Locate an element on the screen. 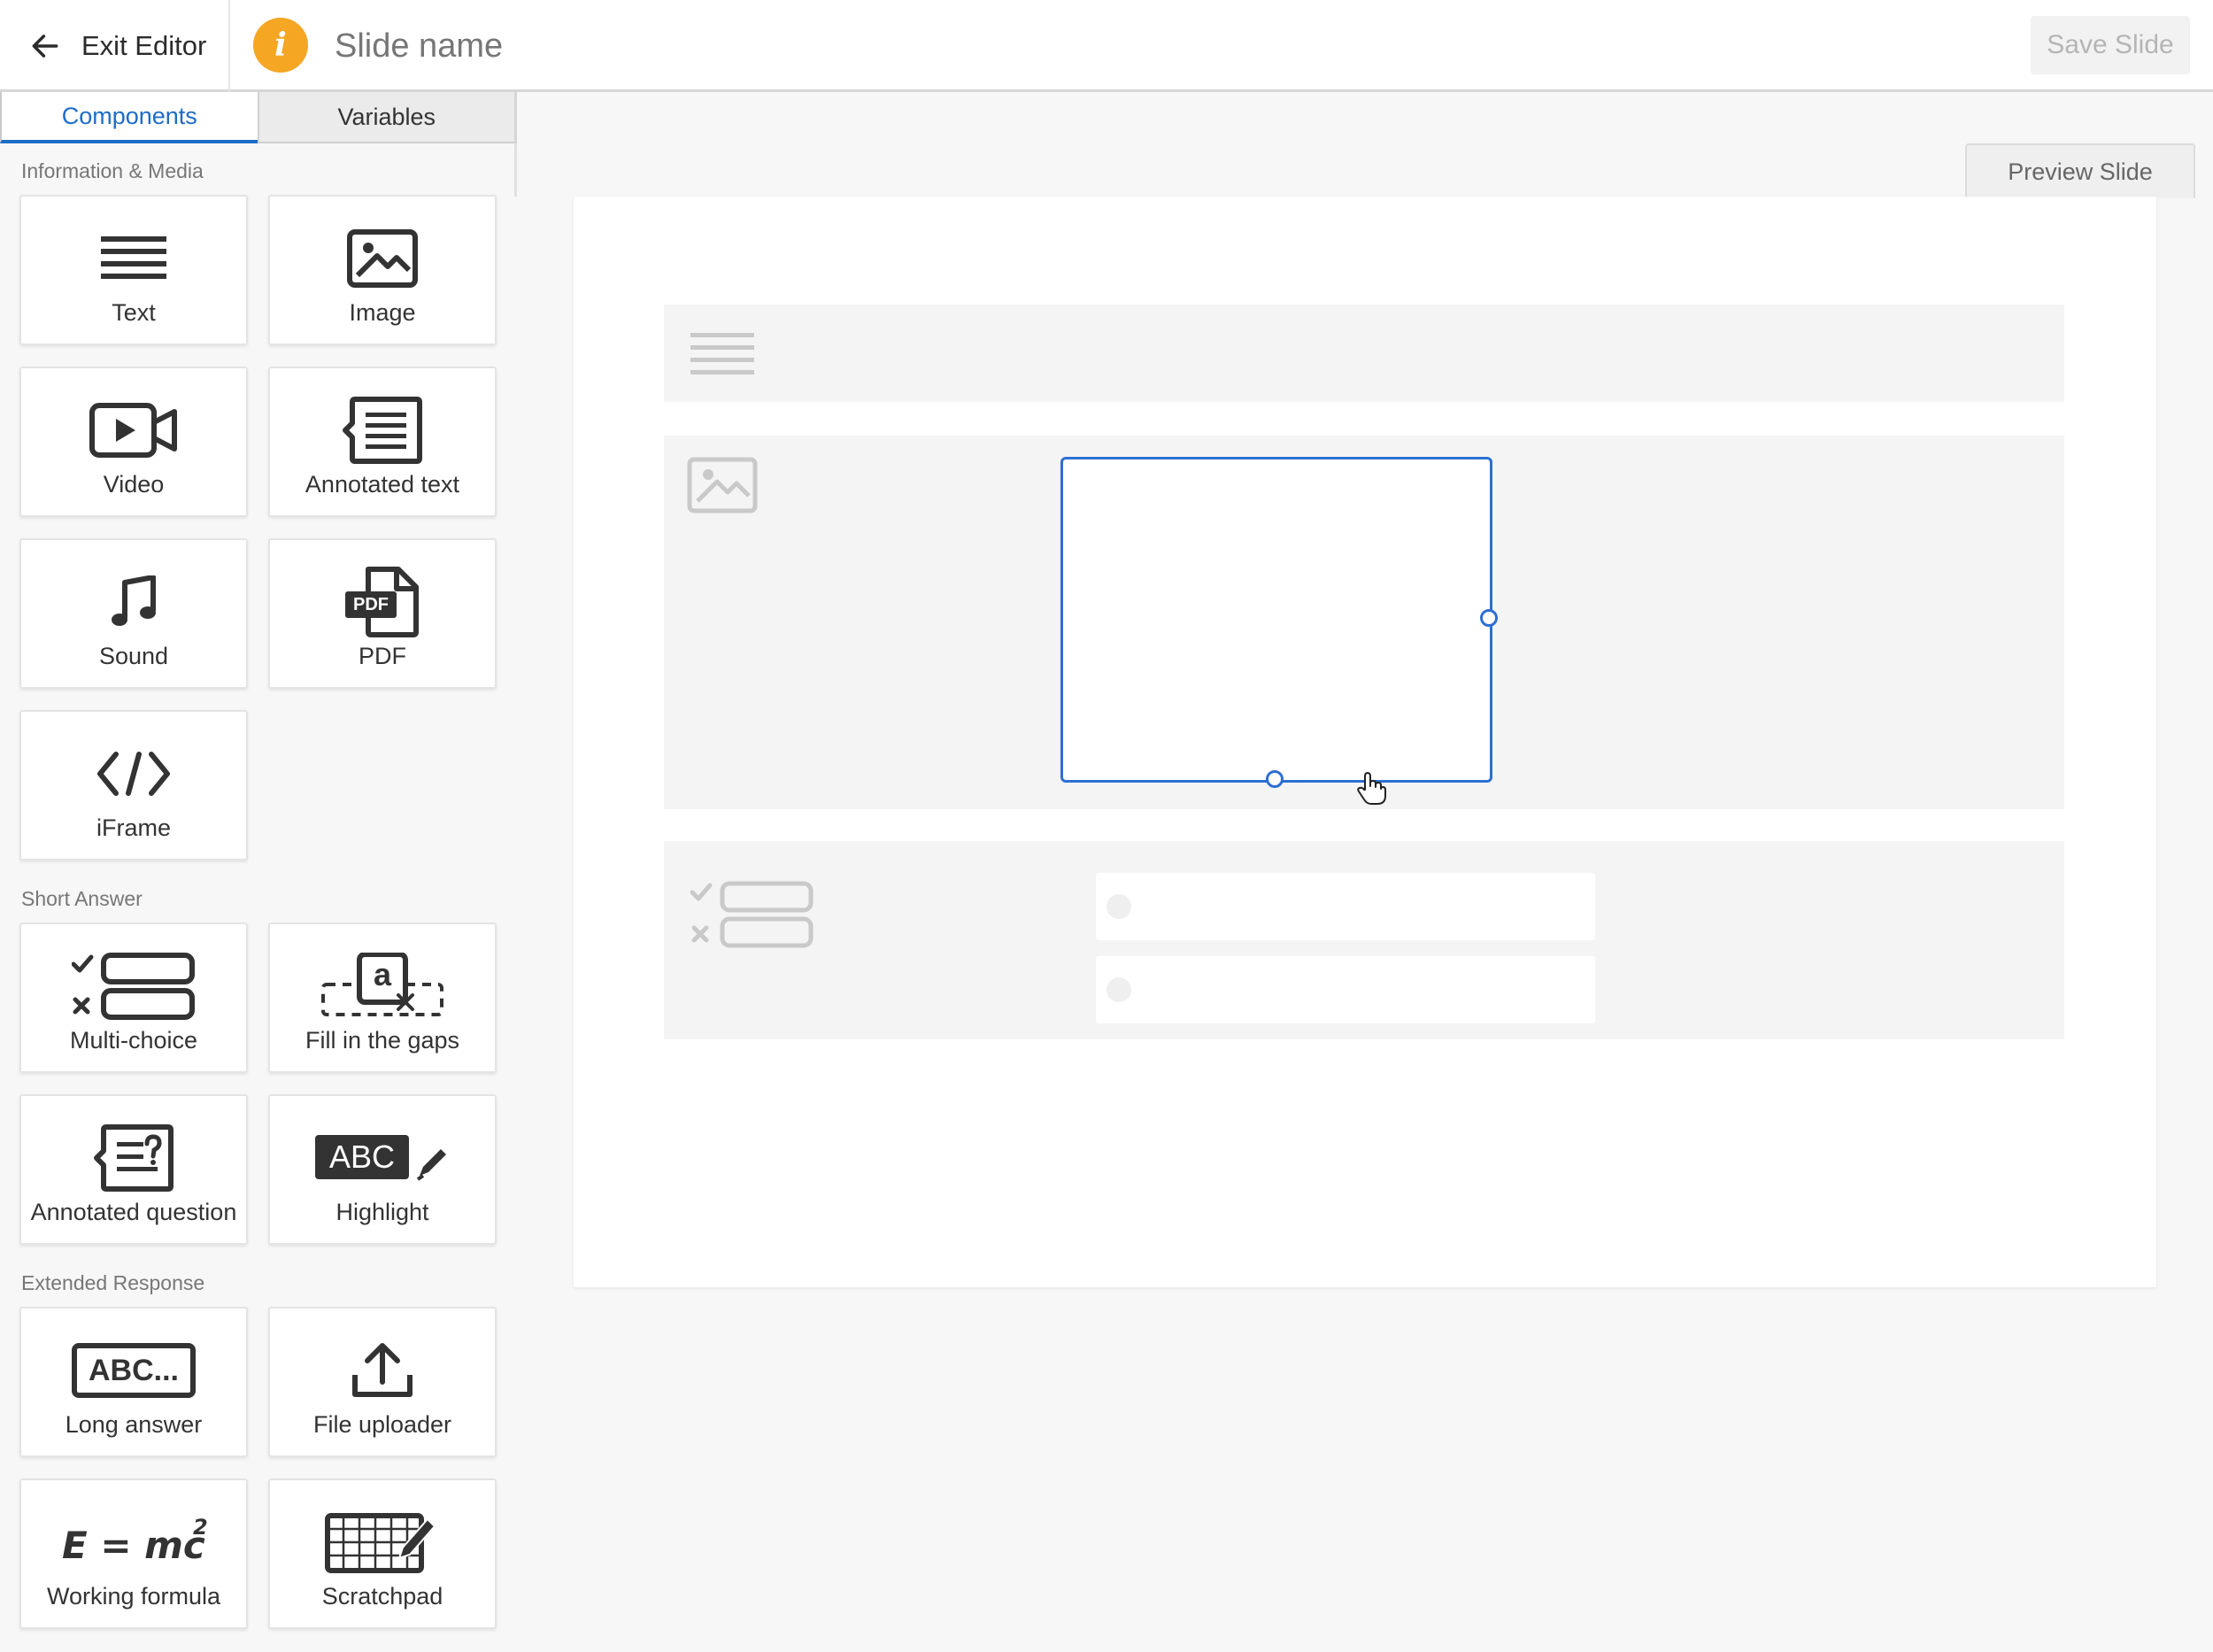 The image size is (2213, 1652). component-fill-gaps: a Fill in the gaps is located at coordinates (382, 997).